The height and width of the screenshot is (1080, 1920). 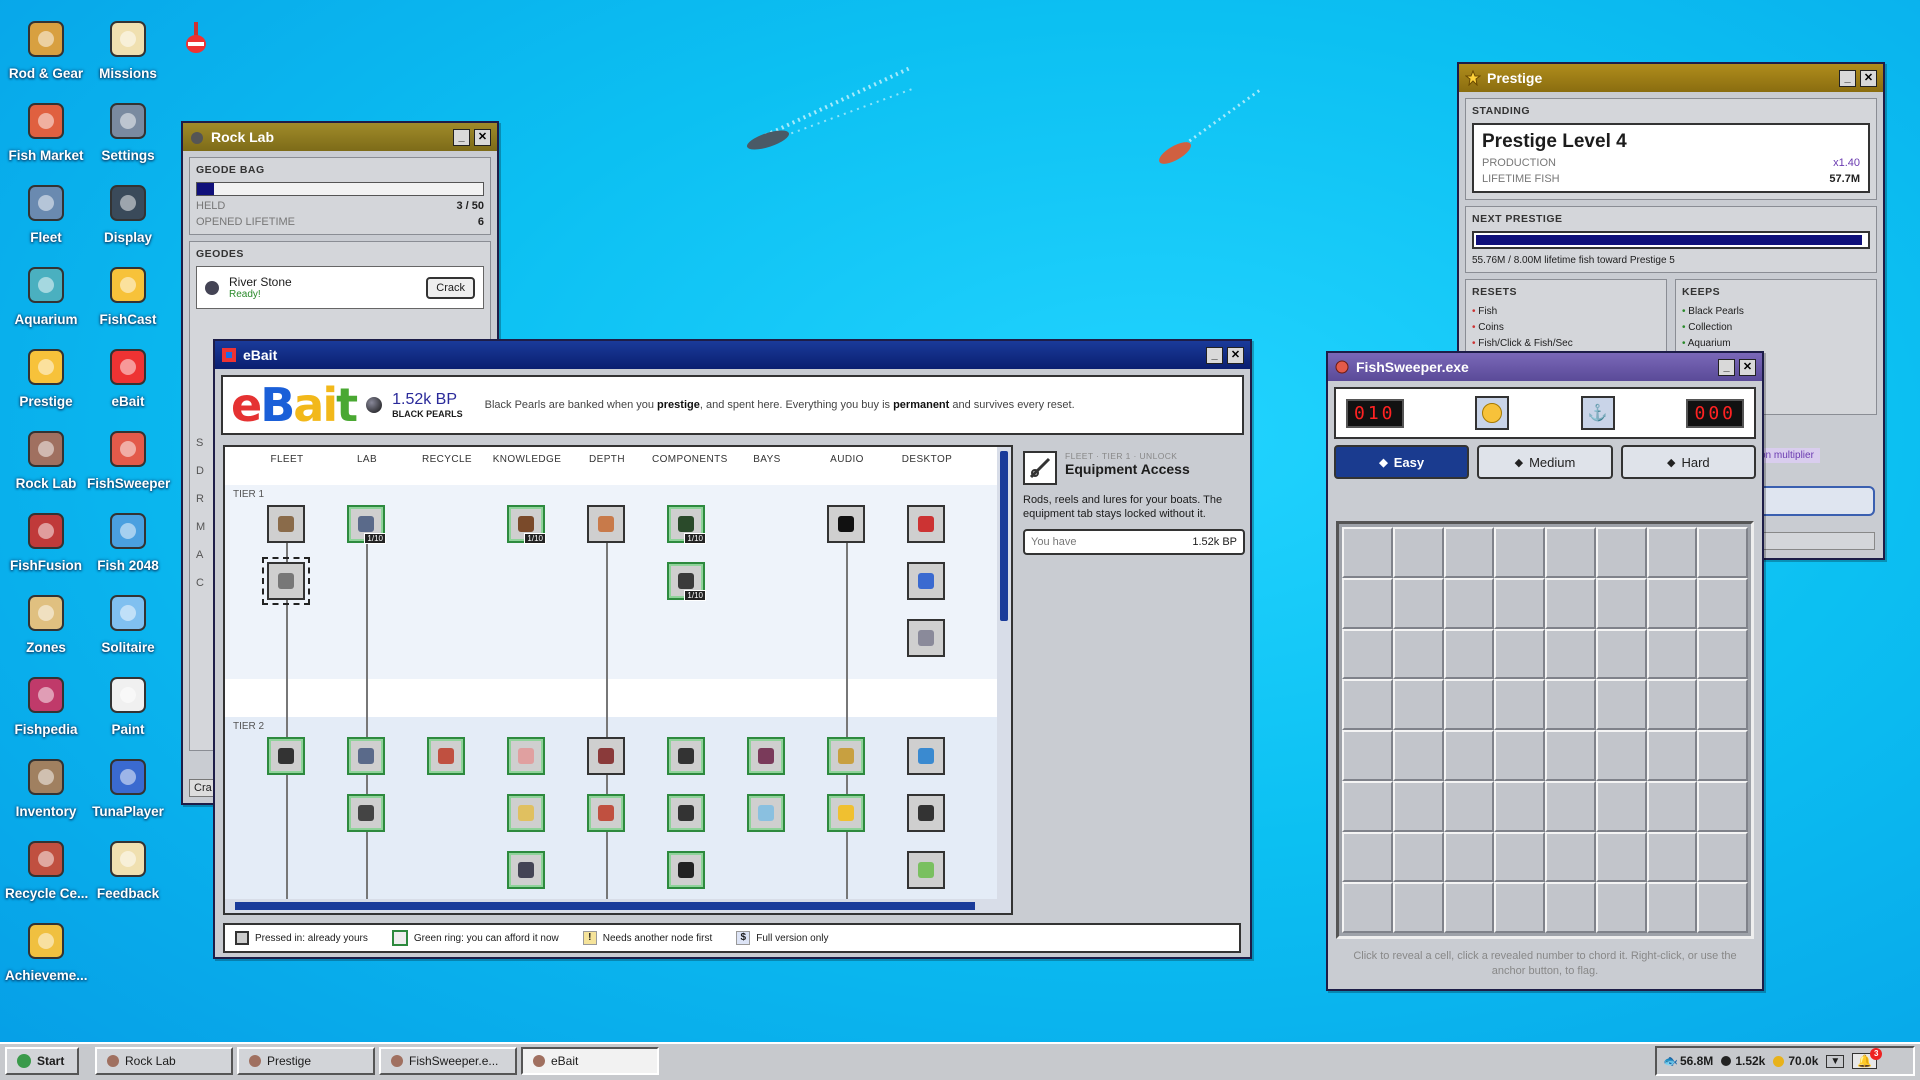 What do you see at coordinates (590, 1061) in the screenshot?
I see `taskbar-item-ebait: eBait` at bounding box center [590, 1061].